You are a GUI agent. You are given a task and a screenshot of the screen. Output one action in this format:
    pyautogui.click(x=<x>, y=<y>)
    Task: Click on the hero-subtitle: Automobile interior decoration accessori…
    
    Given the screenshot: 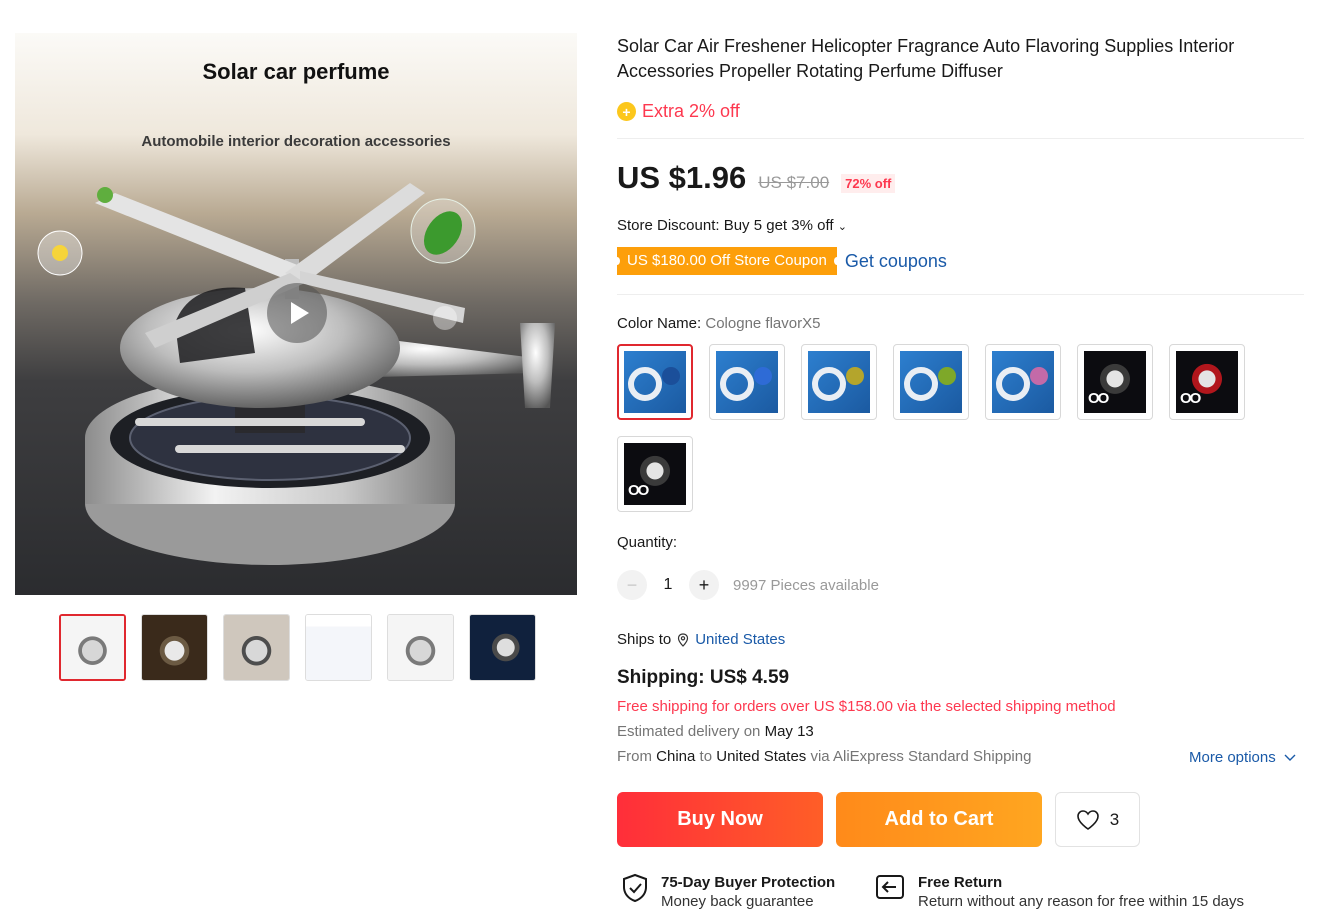 What is the action you would take?
    pyautogui.click(x=296, y=141)
    